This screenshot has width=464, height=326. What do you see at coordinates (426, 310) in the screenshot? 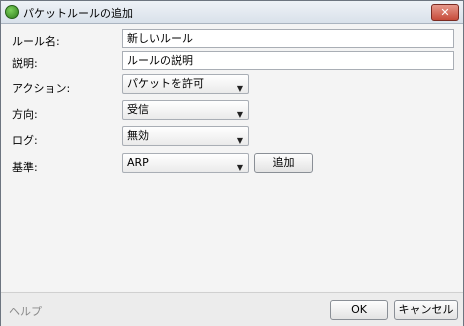
I see `cancel-button: キャンセル` at bounding box center [426, 310].